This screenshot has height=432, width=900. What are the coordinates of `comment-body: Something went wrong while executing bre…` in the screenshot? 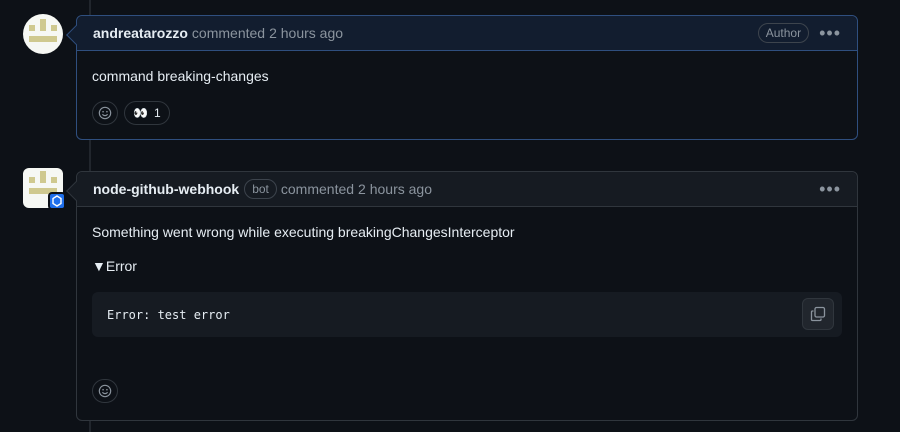 It's located at (303, 232).